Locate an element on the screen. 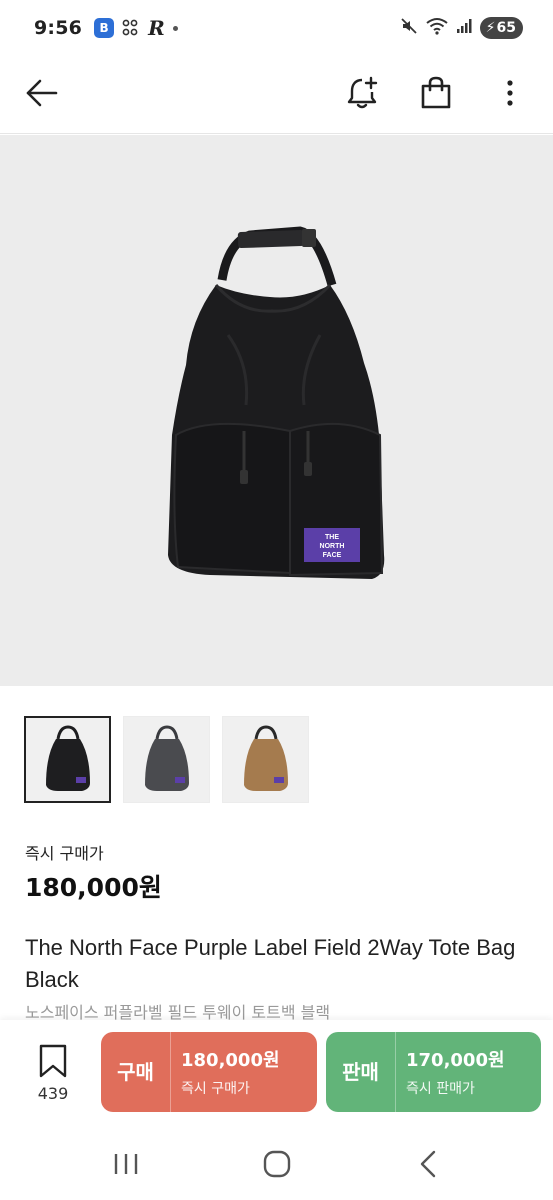 This screenshot has height=1200, width=553. more-notifications-dot is located at coordinates (175, 28).